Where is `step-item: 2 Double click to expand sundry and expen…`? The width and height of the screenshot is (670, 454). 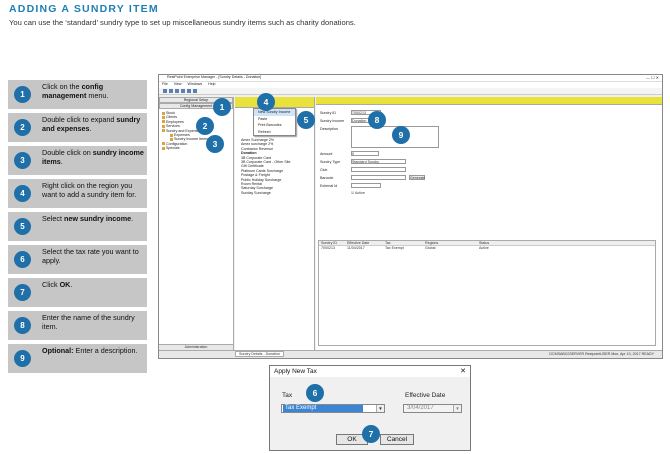
step-item: 2 Double click to expand sundry and expen… is located at coordinates (77, 127).